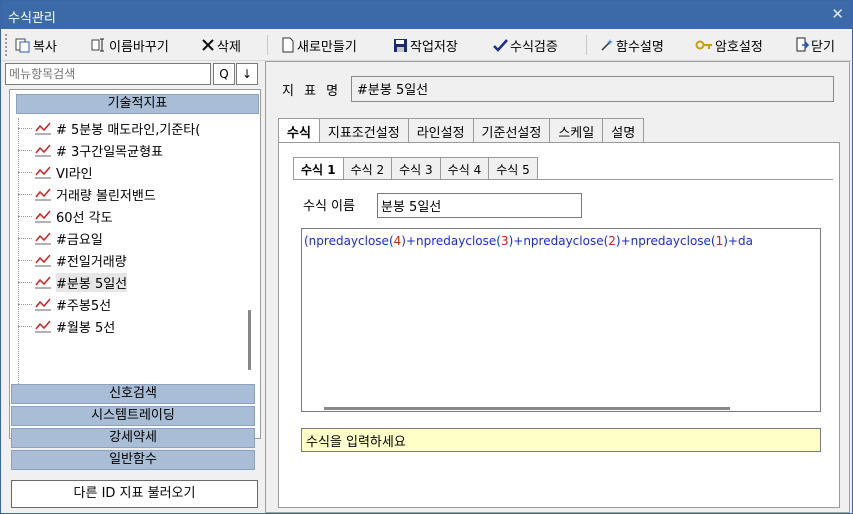 This screenshot has width=853, height=514. Describe the element at coordinates (90, 150) in the screenshot. I see `tree-item: # 3구간일목균형표` at that location.